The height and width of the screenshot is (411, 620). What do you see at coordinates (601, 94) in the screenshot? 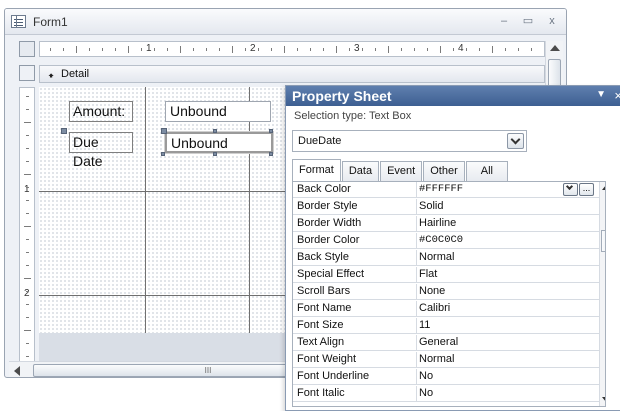
I see `pane-options-icon: ▼` at bounding box center [601, 94].